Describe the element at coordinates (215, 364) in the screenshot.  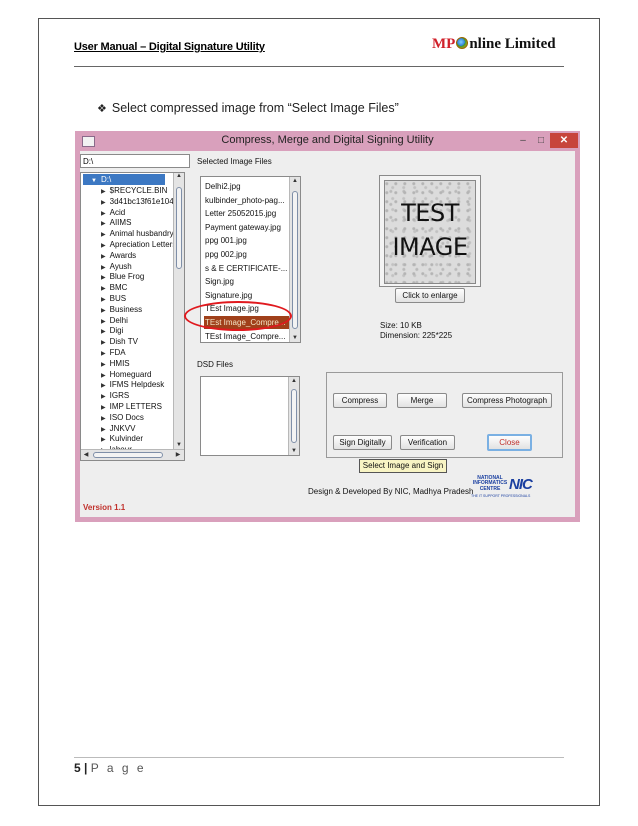
I see `dsd-files-label: DSD Files` at that location.